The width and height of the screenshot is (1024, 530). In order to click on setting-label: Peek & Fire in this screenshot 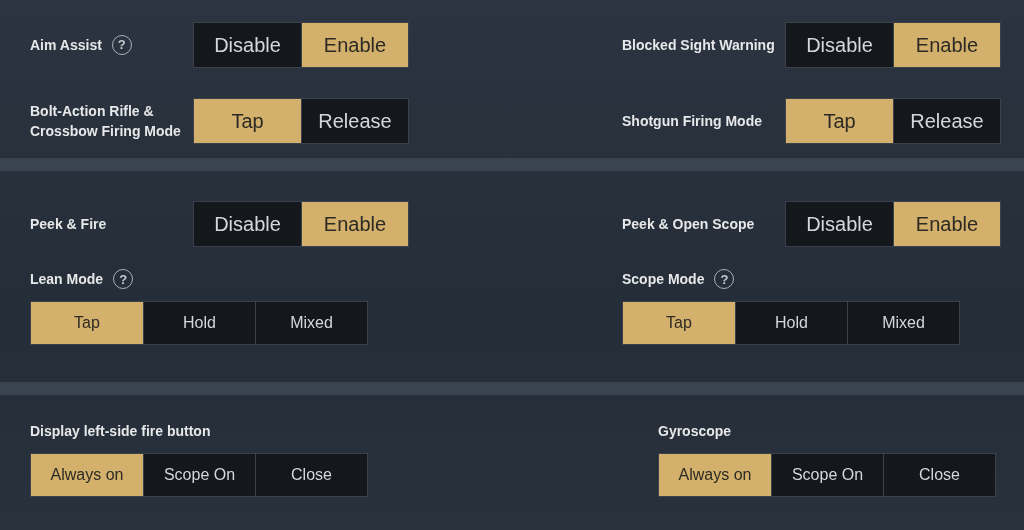, I will do `click(68, 224)`.